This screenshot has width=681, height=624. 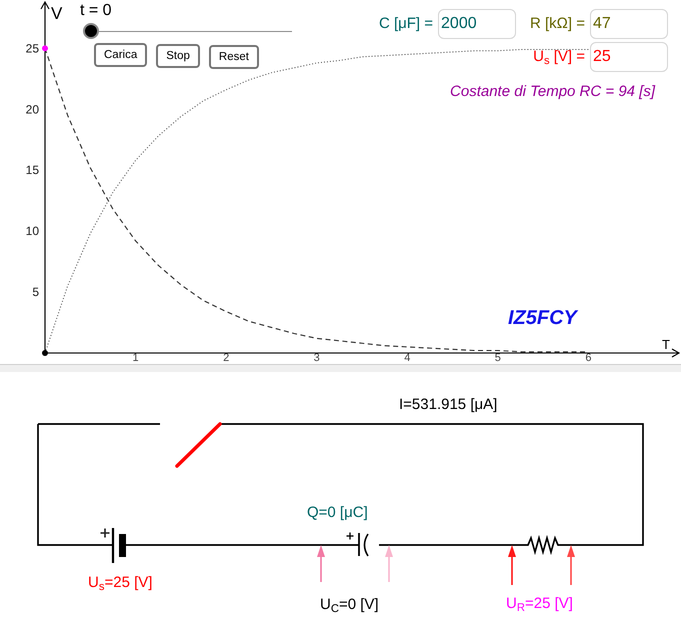 What do you see at coordinates (317, 358) in the screenshot?
I see `tick-label: 3` at bounding box center [317, 358].